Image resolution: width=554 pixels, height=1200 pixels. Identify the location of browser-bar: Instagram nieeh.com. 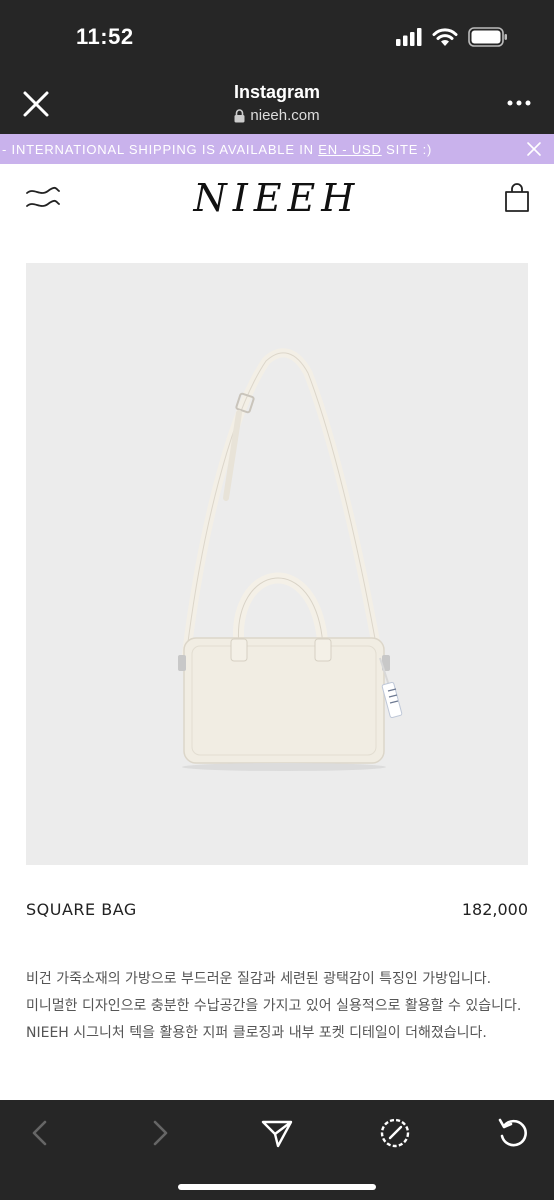
(277, 106).